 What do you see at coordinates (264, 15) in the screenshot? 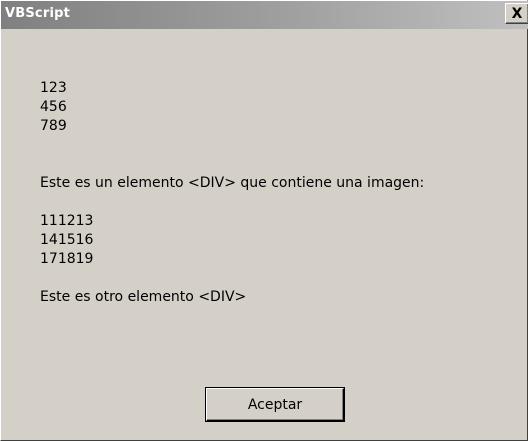
I see `title-bar: VBScript X` at bounding box center [264, 15].